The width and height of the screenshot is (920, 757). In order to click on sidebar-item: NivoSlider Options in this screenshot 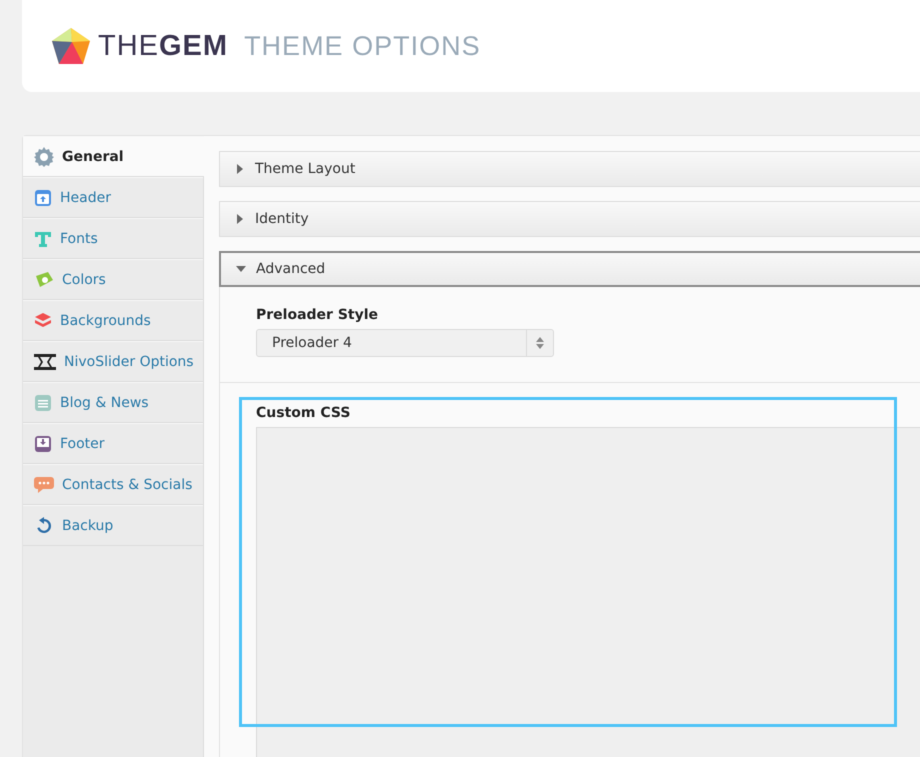, I will do `click(113, 361)`.